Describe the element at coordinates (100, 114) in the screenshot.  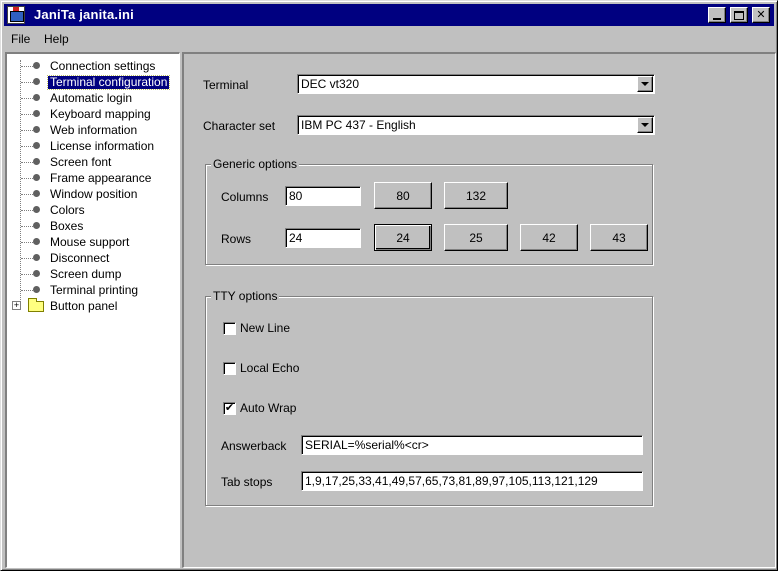
I see `tree-item-label: Keyboard mapping` at that location.